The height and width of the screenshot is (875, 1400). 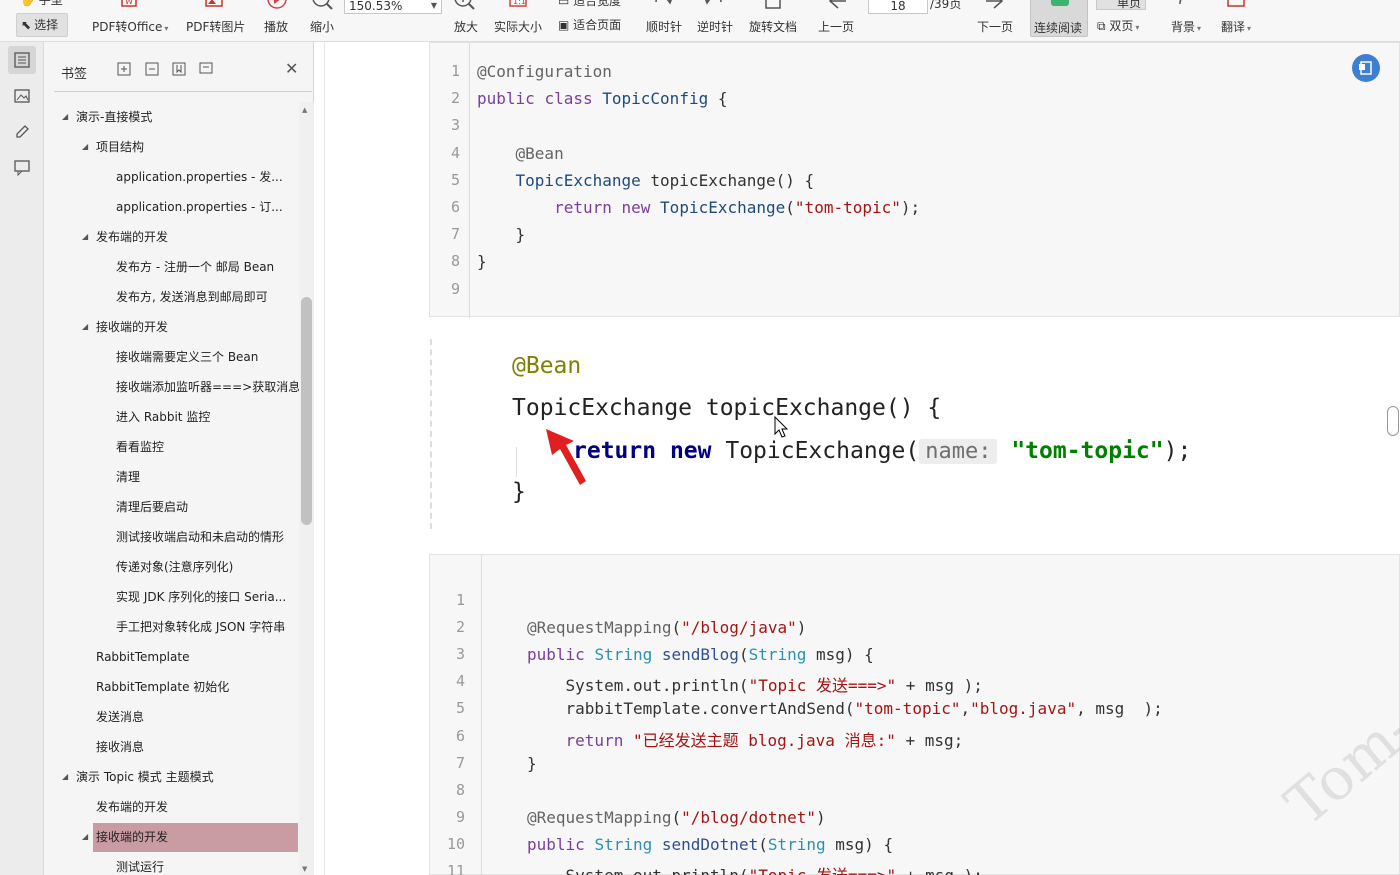 I want to click on code-line: @RequestMapping("/blog/java"), so click(x=667, y=628).